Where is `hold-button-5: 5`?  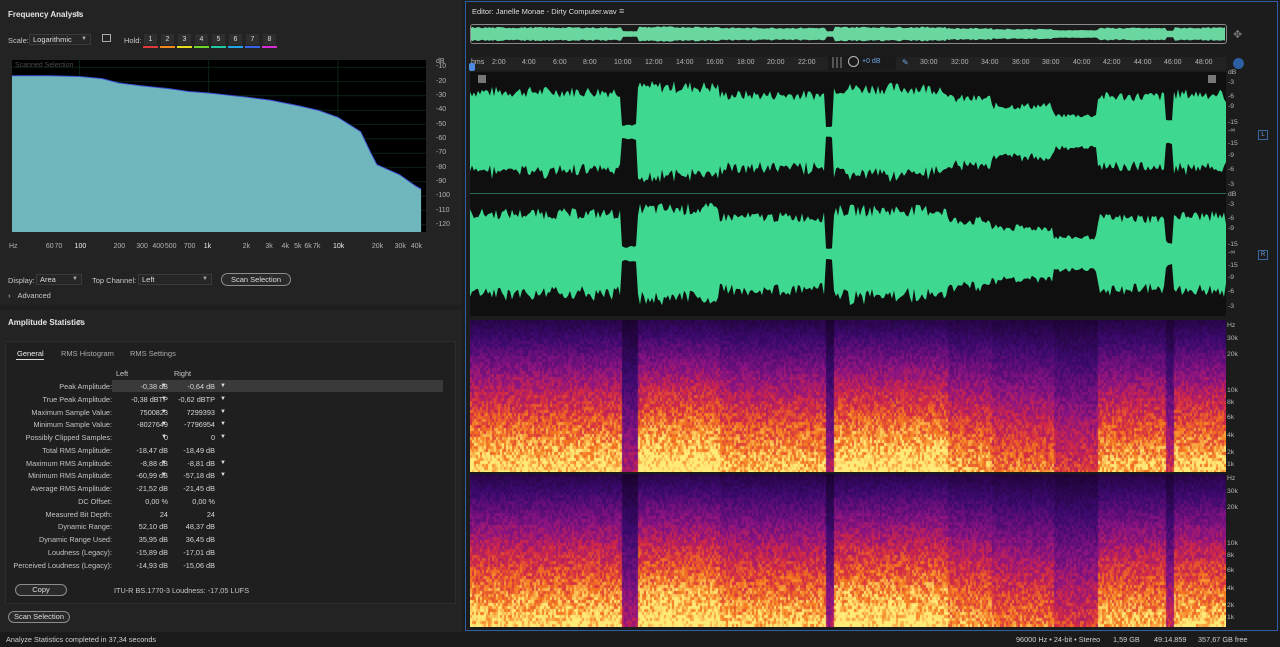 hold-button-5: 5 is located at coordinates (218, 39).